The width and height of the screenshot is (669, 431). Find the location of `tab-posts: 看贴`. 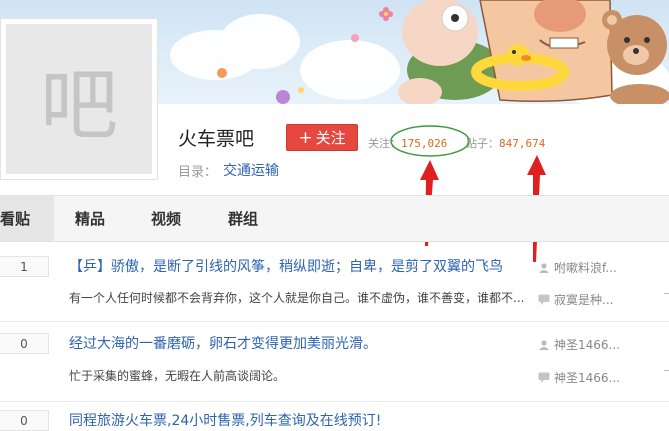

tab-posts: 看贴 is located at coordinates (27, 218).